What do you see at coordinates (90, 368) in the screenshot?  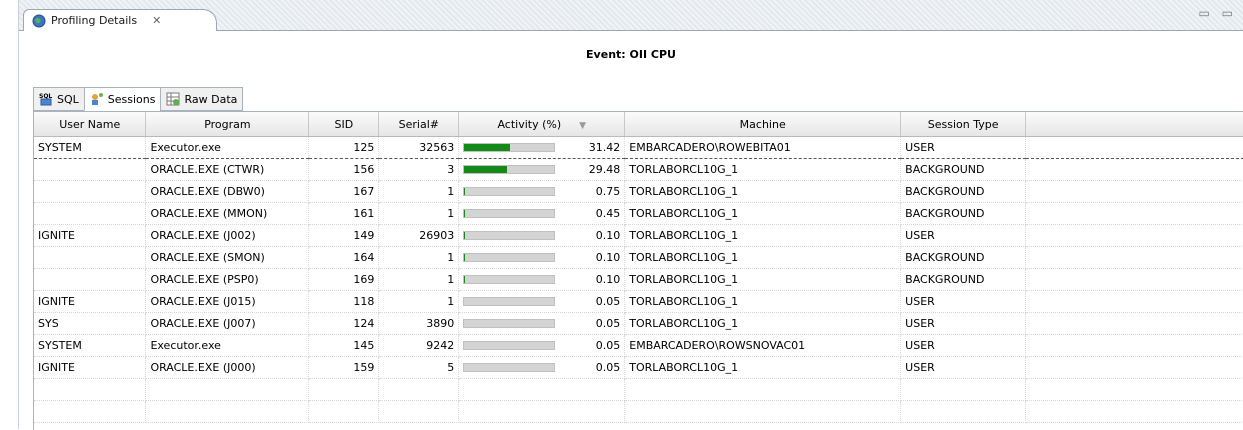 I see `cell-user-name: IGNITE` at bounding box center [90, 368].